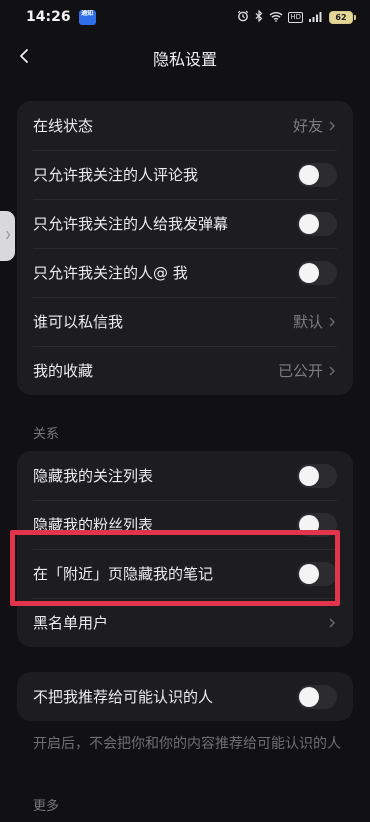 Image resolution: width=370 pixels, height=822 pixels. I want to click on hide-nearby-notes-row: 在「附近」页隐藏我的笔记, so click(185, 573).